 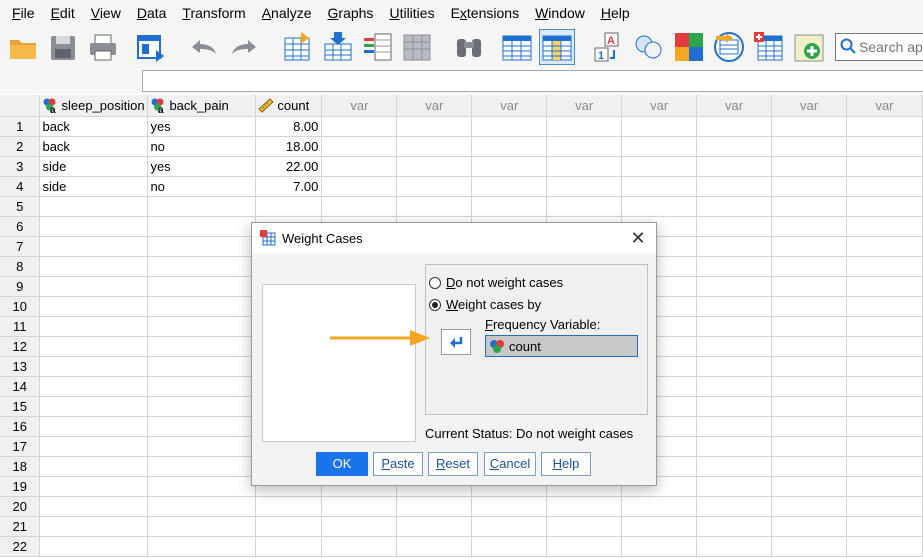 I want to click on grid-cell: yes, so click(x=202, y=166).